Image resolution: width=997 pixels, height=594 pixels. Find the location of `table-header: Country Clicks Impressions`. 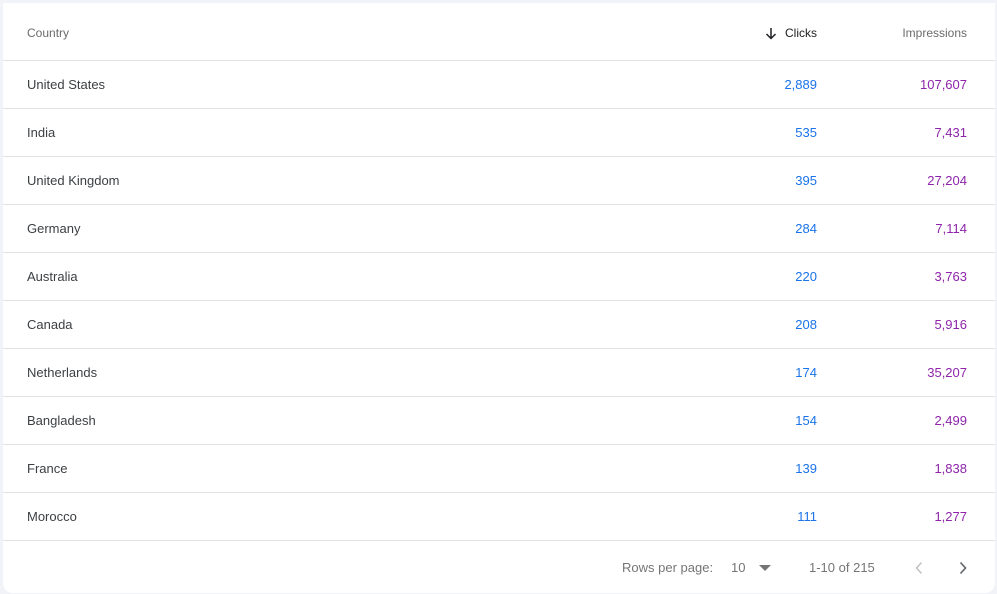

table-header: Country Clicks Impressions is located at coordinates (499, 32).